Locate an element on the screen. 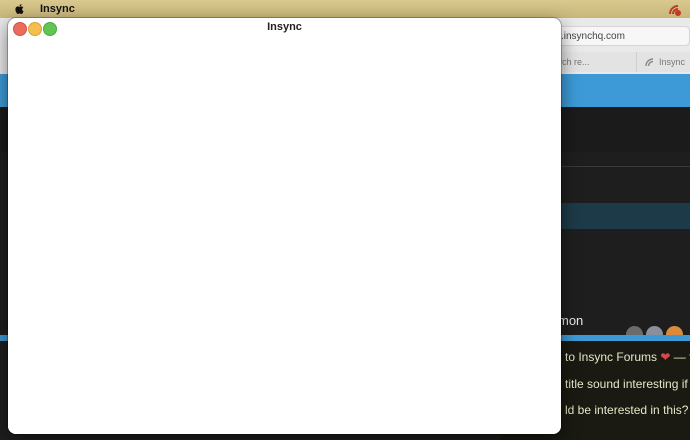 The height and width of the screenshot is (440, 690). window-title: Insync is located at coordinates (284, 27).